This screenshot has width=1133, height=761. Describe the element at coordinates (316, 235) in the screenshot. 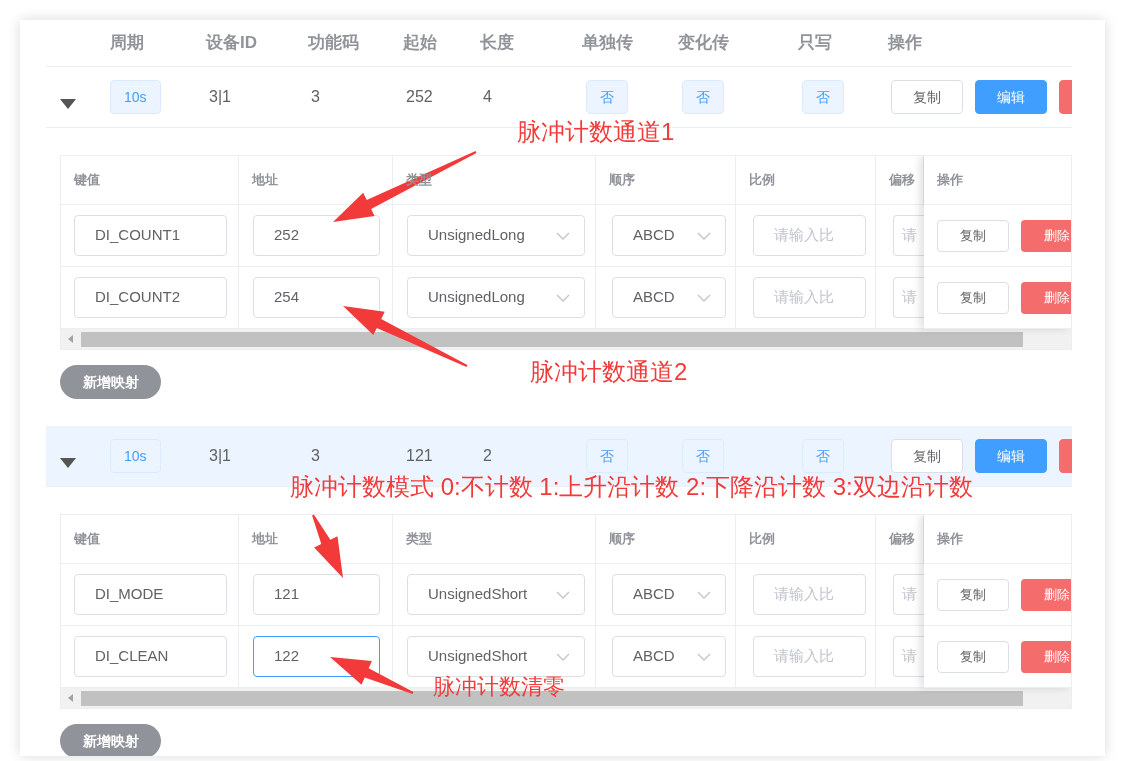

I see `address-input: 252` at that location.